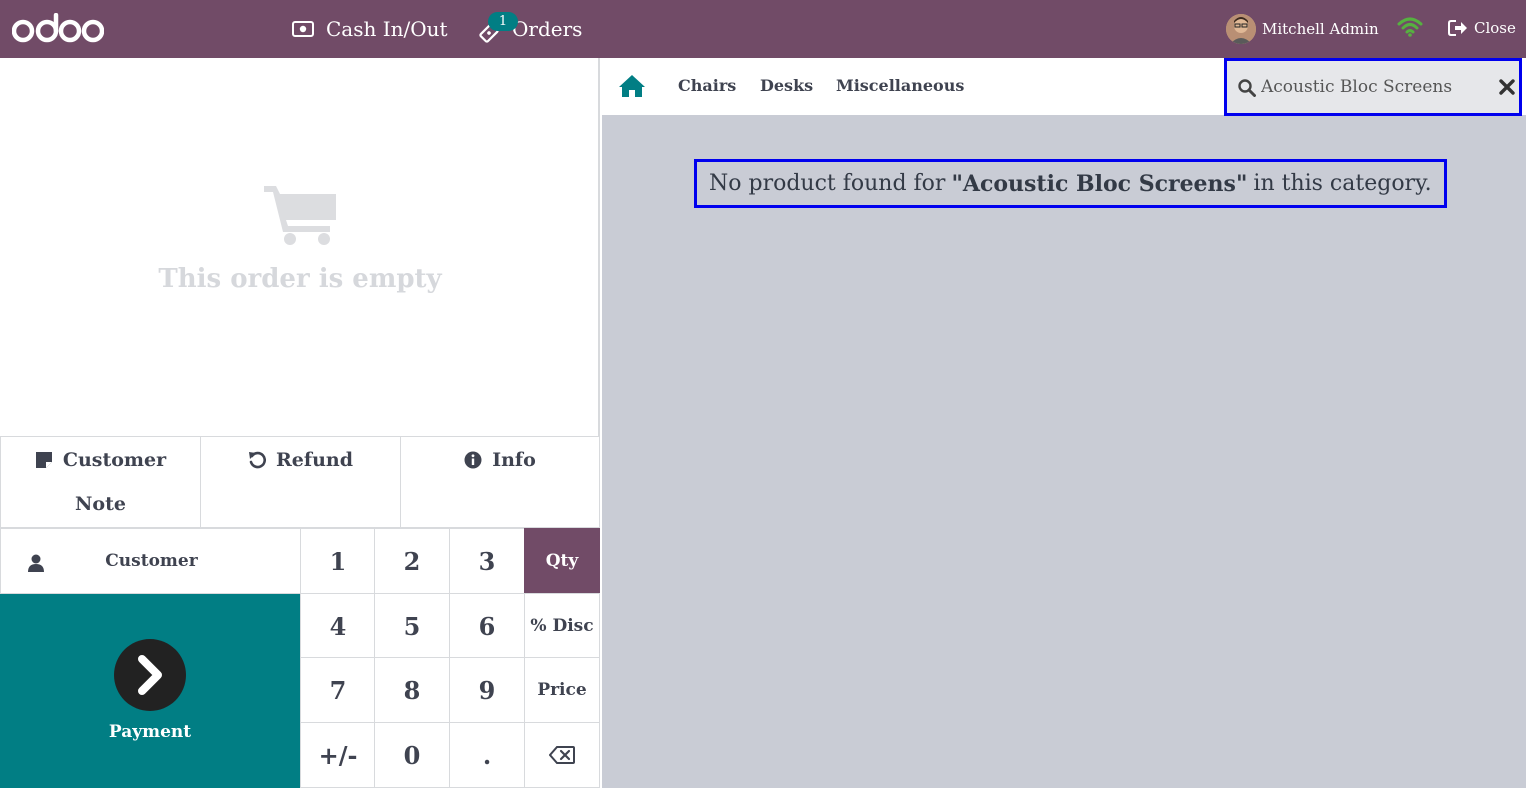 The width and height of the screenshot is (1526, 788). What do you see at coordinates (562, 690) in the screenshot?
I see `numpad-mode-price: Price` at bounding box center [562, 690].